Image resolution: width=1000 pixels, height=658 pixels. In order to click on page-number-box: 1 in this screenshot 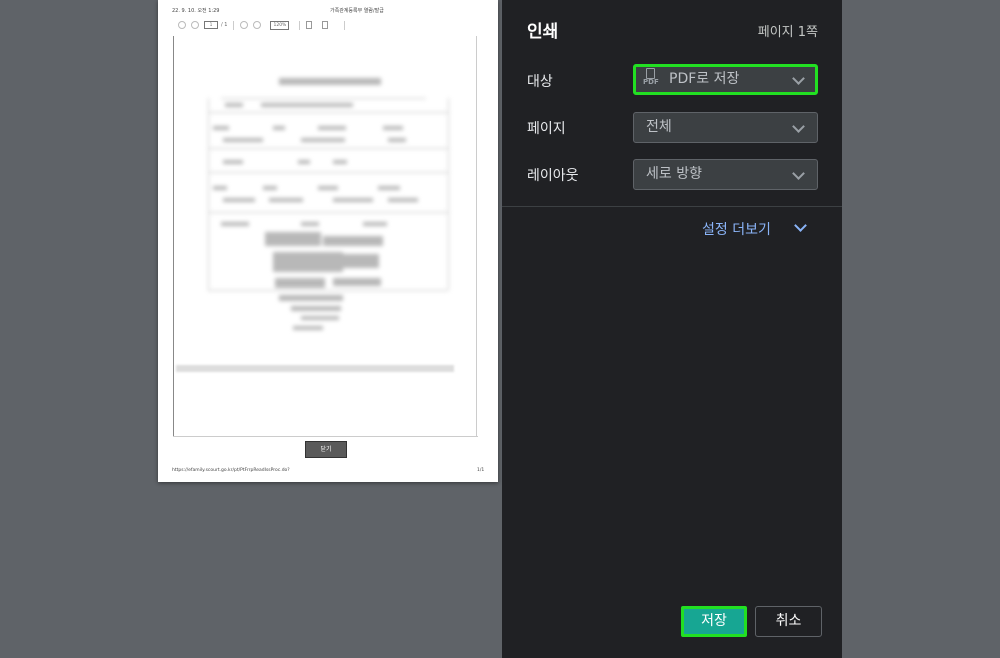, I will do `click(211, 25)`.